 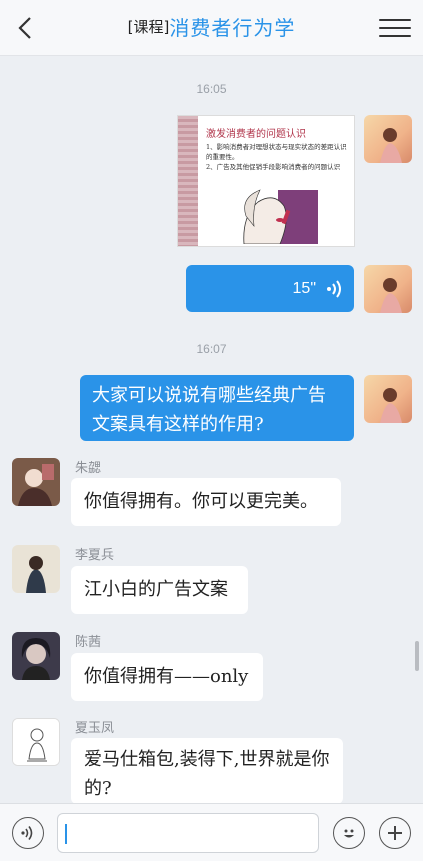 I want to click on emoji-button, so click(x=349, y=833).